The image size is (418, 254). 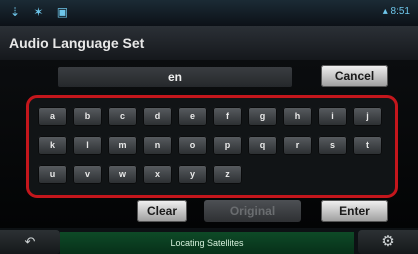 What do you see at coordinates (252, 211) in the screenshot?
I see `original-button: Original` at bounding box center [252, 211].